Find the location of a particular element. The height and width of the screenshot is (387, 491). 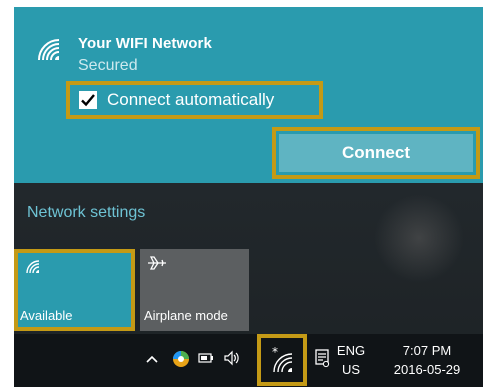

airplane-icon is located at coordinates (157, 263).